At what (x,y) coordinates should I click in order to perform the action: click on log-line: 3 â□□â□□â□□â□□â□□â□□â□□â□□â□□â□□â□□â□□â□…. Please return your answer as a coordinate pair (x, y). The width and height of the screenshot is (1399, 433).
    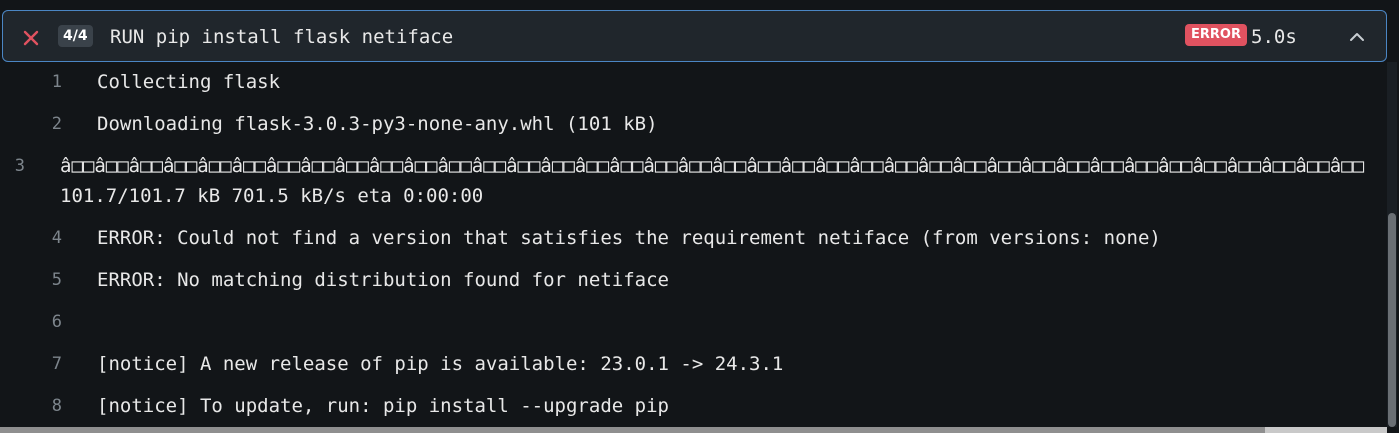
    Looking at the image, I should click on (692, 181).